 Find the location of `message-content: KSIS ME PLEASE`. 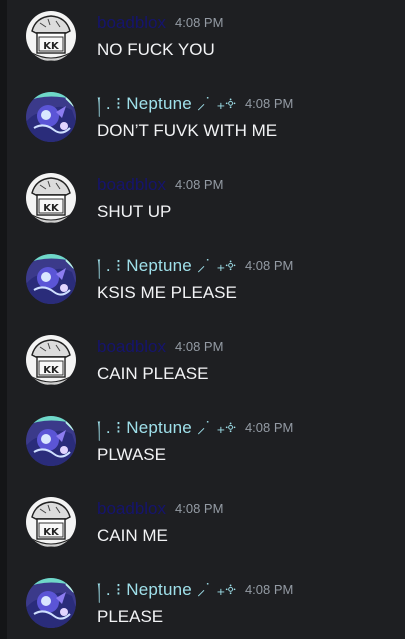

message-content: KSIS ME PLEASE is located at coordinates (167, 292).